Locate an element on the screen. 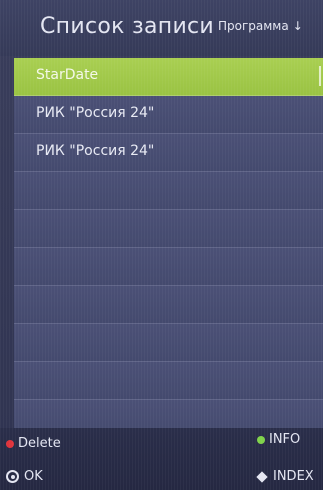 The width and height of the screenshot is (323, 490). ok-legend: OK is located at coordinates (24, 476).